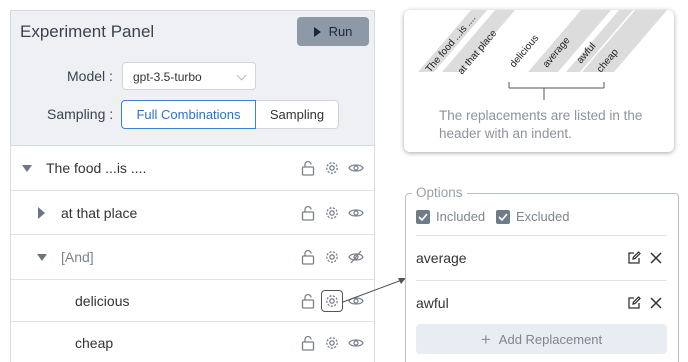 This screenshot has width=688, height=362. What do you see at coordinates (297, 114) in the screenshot?
I see `sampling-option-sampling: Sampling` at bounding box center [297, 114].